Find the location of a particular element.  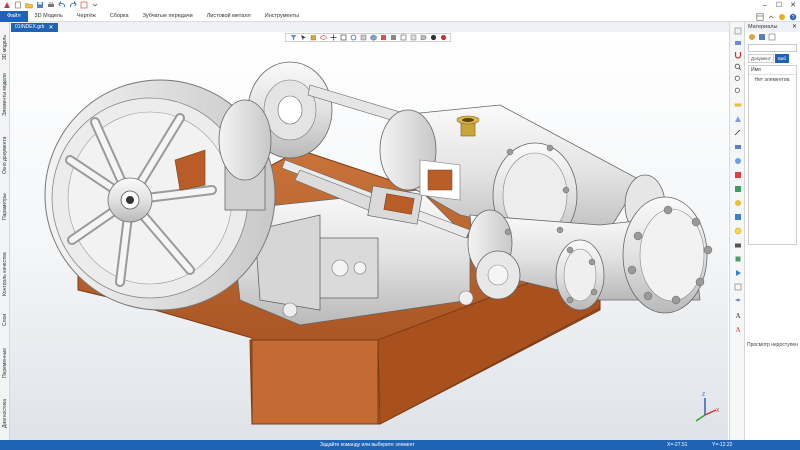

tab-tools: Инструменты is located at coordinates (282, 16).